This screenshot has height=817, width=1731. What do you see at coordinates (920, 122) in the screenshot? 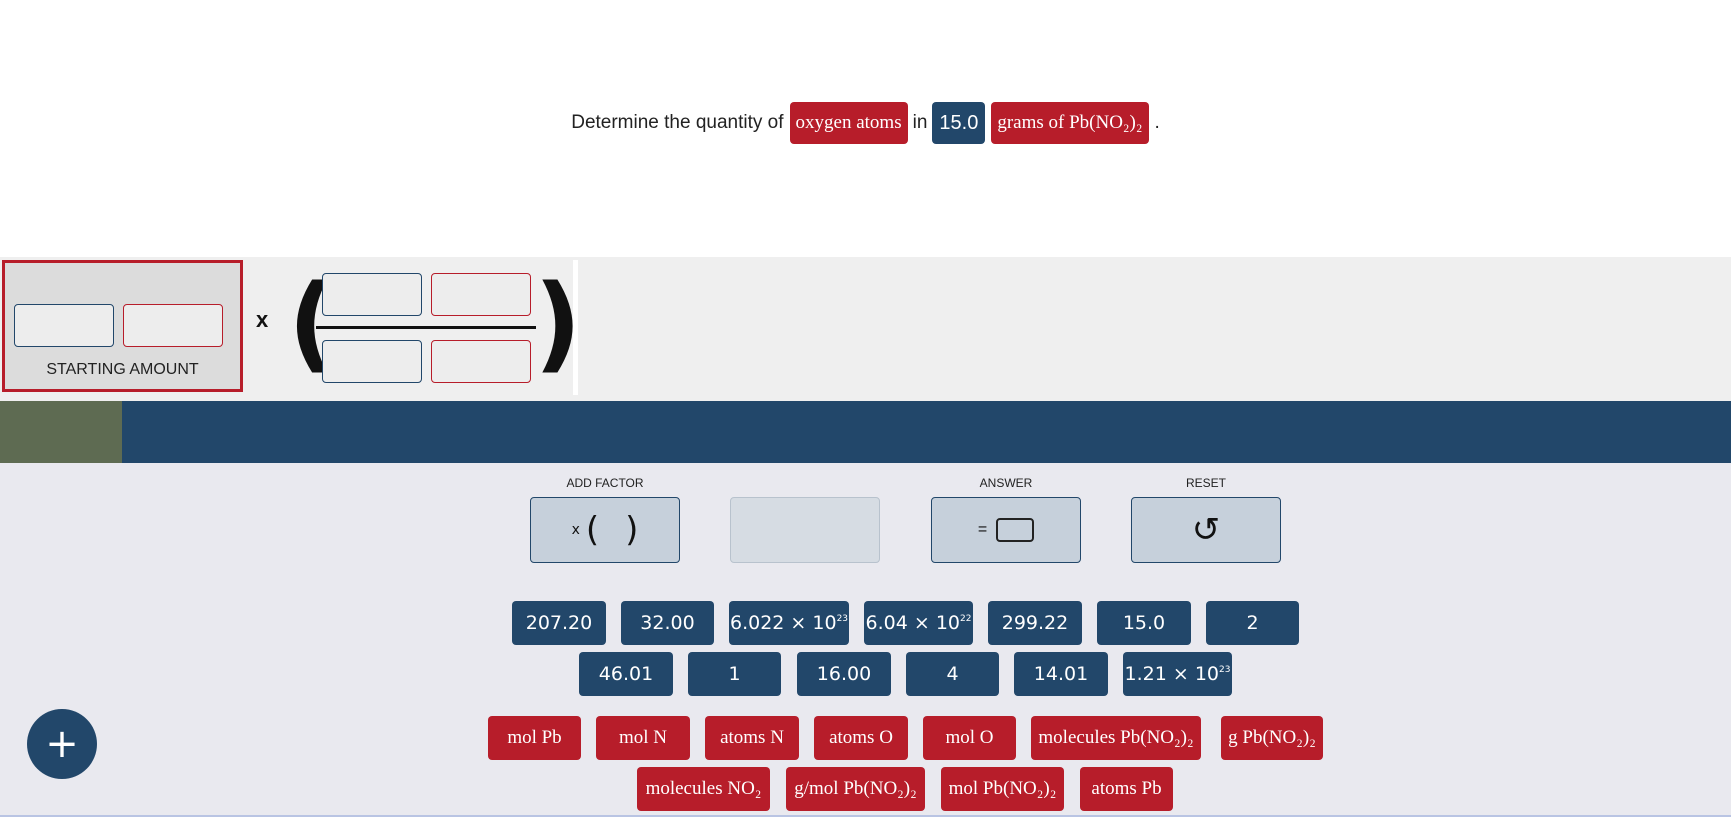
I see `question-connector: in` at bounding box center [920, 122].